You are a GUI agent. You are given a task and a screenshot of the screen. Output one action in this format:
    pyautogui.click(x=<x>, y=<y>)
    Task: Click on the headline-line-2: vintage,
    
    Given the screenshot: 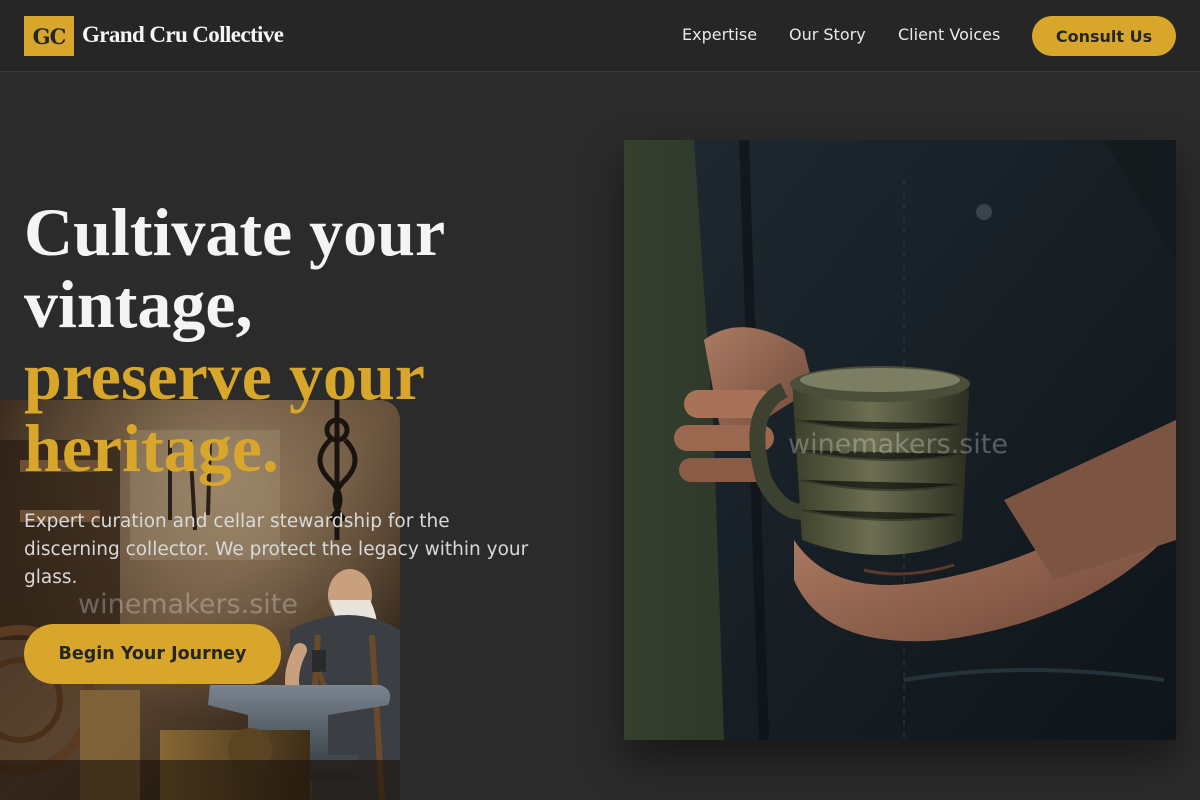 What is the action you would take?
    pyautogui.click(x=138, y=304)
    